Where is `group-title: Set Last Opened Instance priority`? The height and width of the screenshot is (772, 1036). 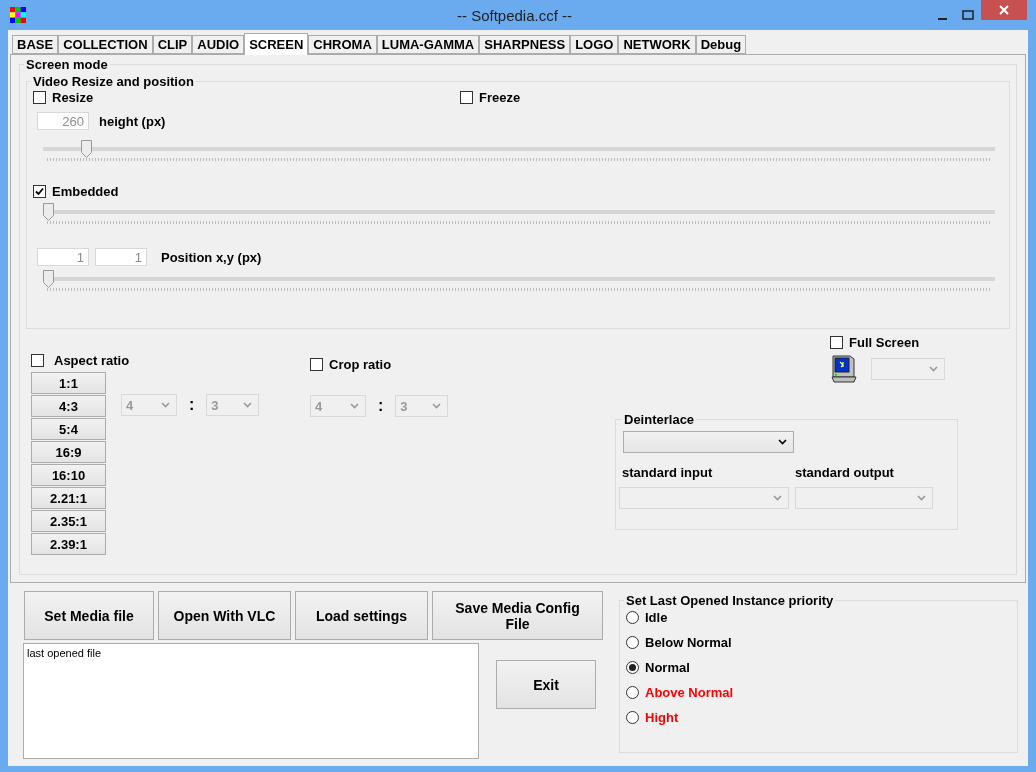
group-title: Set Last Opened Instance priority is located at coordinates (730, 600).